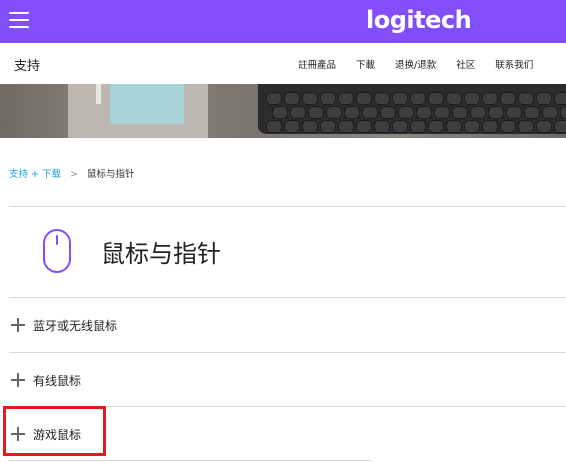  Describe the element at coordinates (287, 434) in the screenshot. I see `accordion-item-gaming-mice: 游戏鼠标` at that location.